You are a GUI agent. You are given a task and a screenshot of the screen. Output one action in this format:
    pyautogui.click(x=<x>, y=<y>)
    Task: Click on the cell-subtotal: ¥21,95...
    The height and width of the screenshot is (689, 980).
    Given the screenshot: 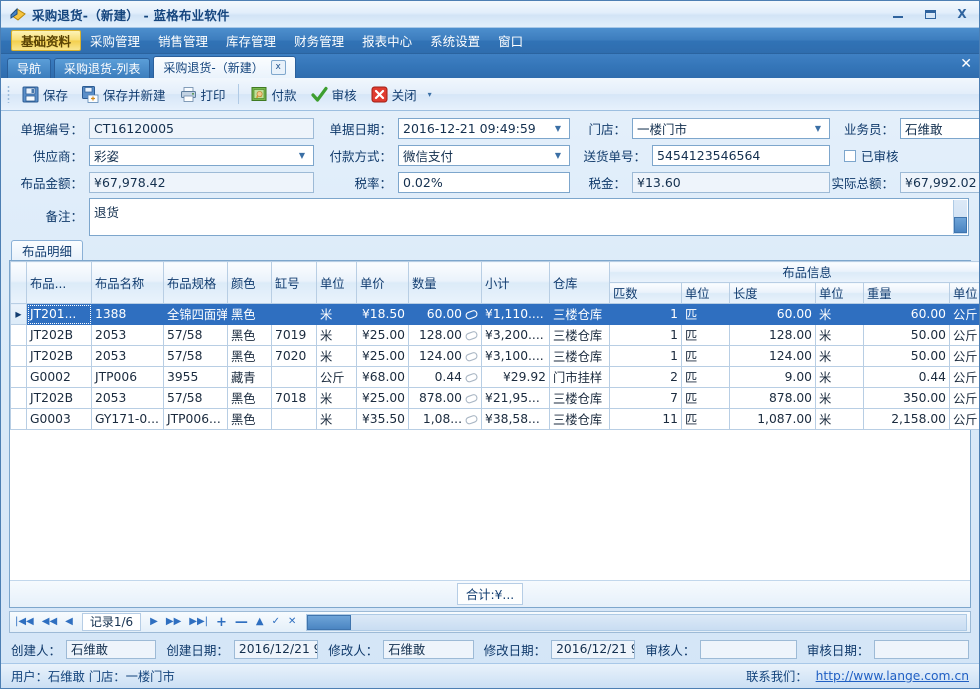 What is the action you would take?
    pyautogui.click(x=515, y=398)
    